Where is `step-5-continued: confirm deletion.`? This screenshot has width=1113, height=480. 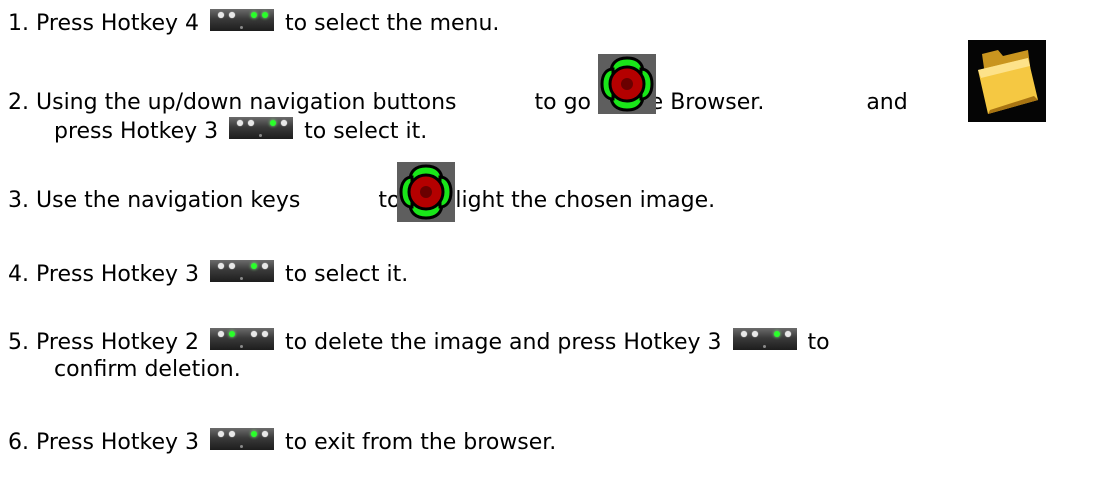
step-5-continued: confirm deletion. is located at coordinates (147, 370).